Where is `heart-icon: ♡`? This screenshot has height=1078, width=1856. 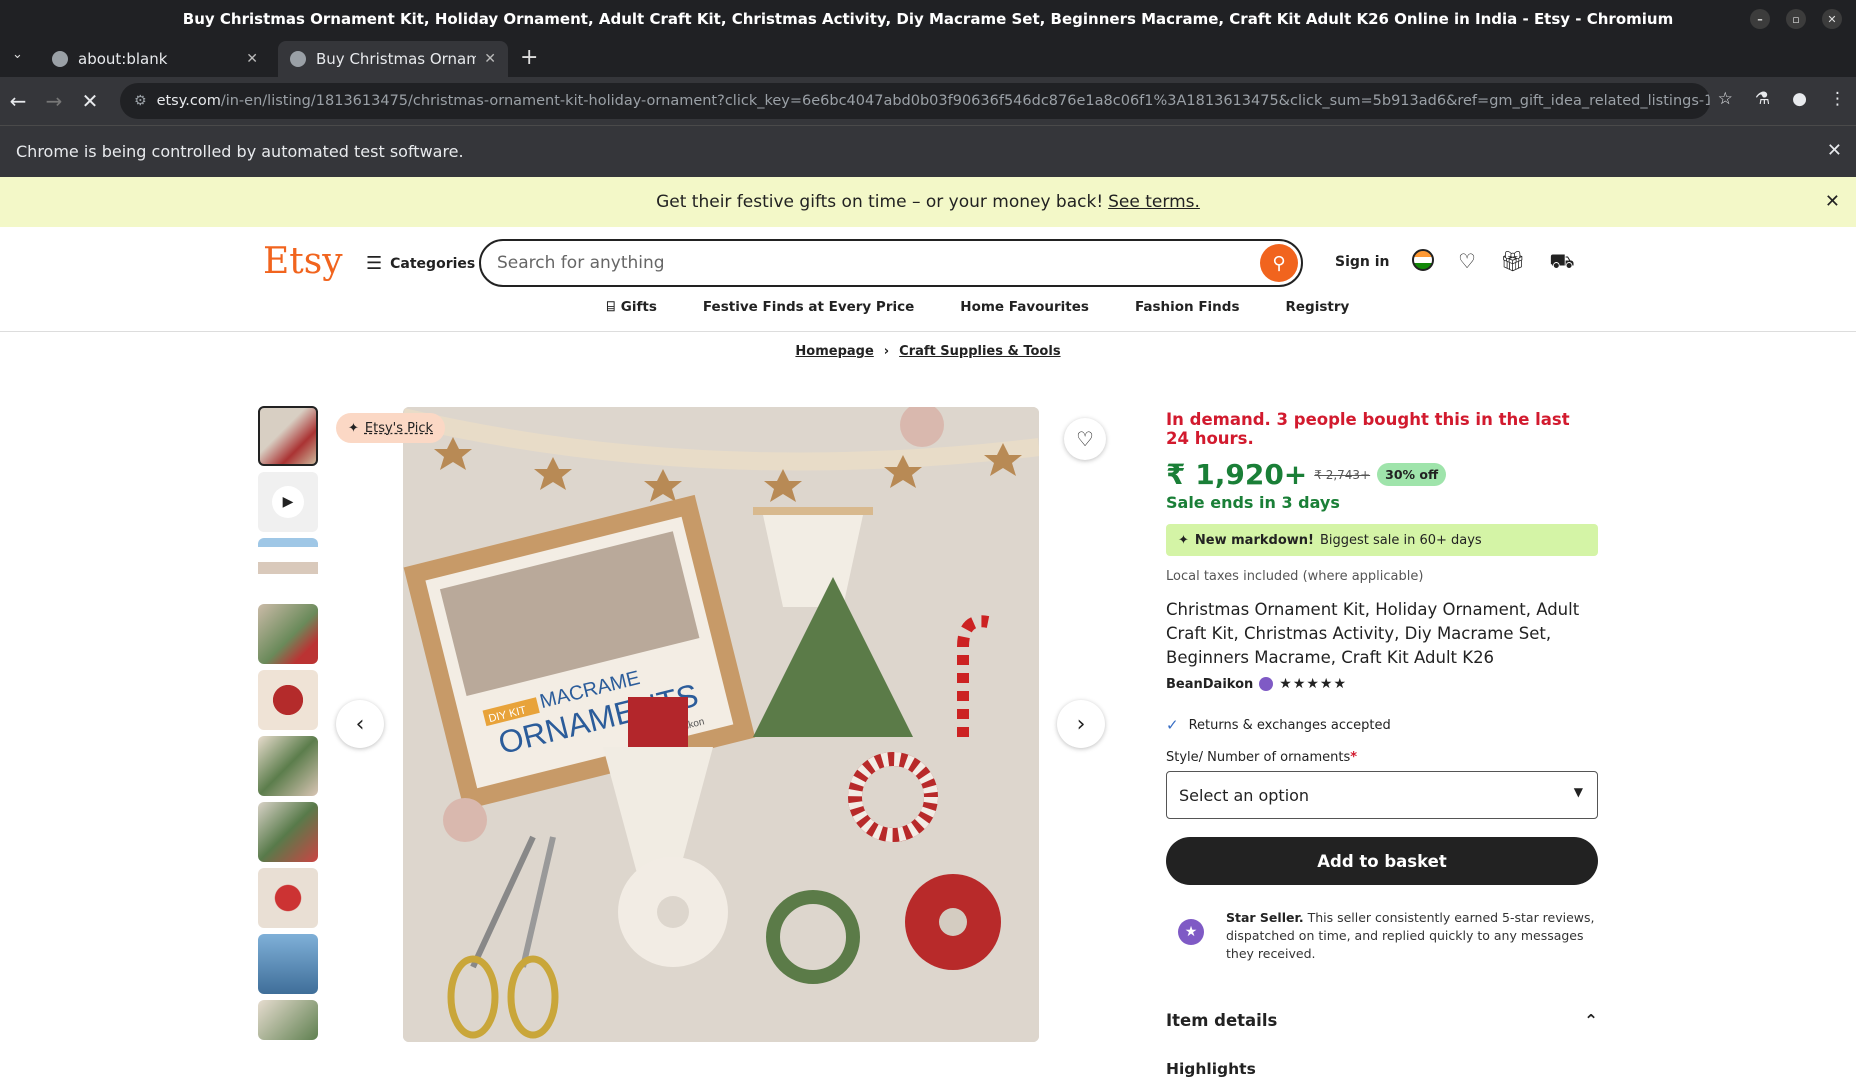 heart-icon: ♡ is located at coordinates (1467, 262).